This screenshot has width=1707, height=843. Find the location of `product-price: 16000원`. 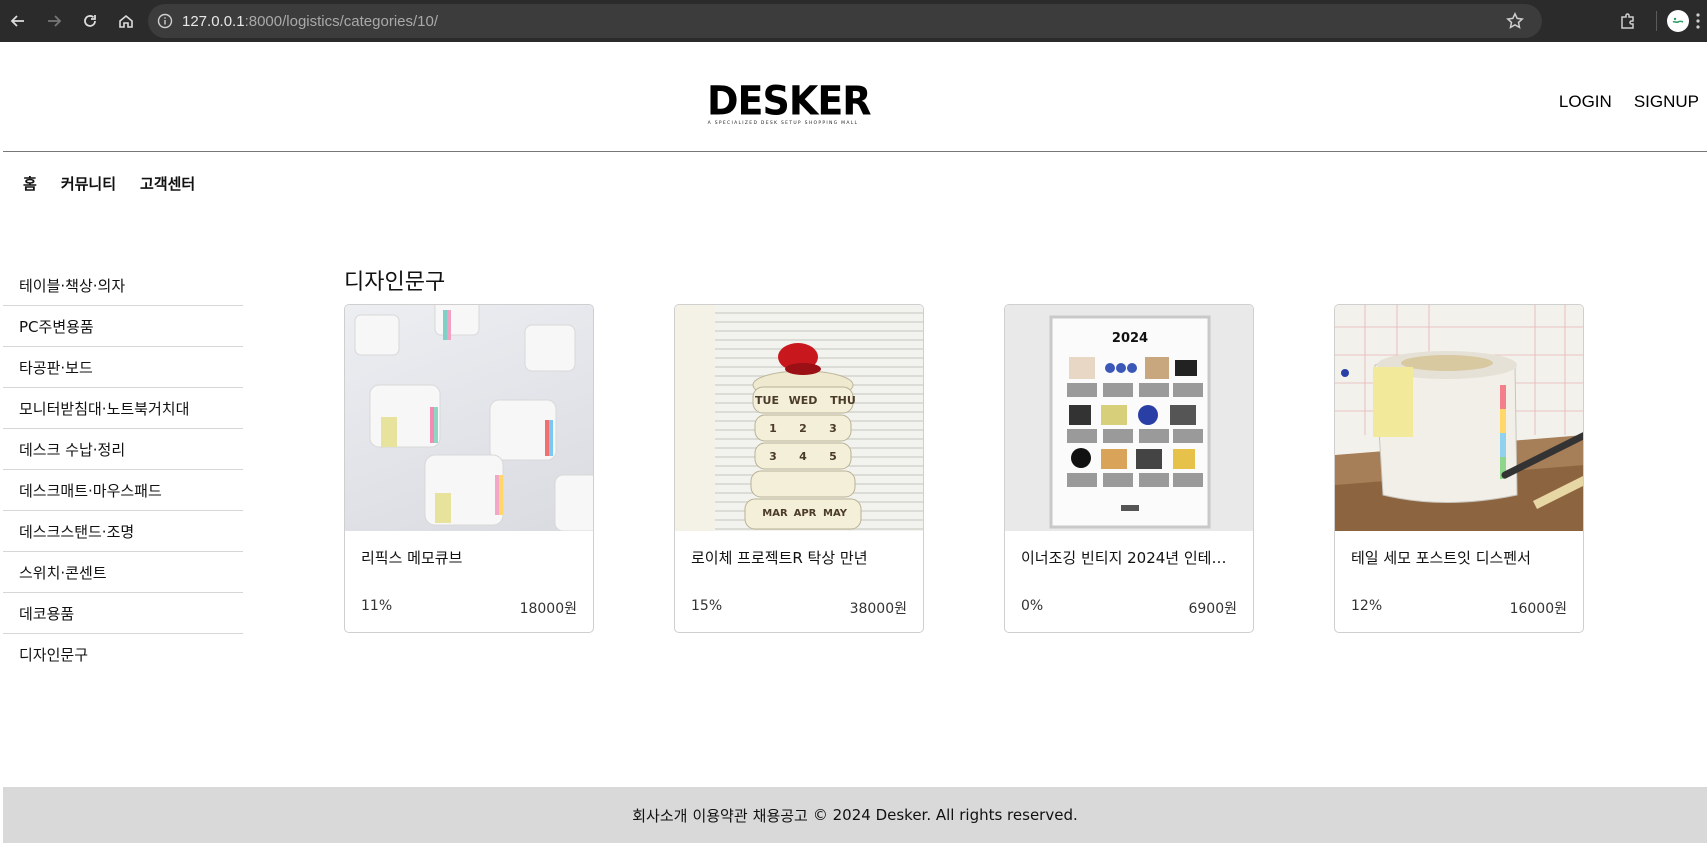

product-price: 16000원 is located at coordinates (1538, 609).